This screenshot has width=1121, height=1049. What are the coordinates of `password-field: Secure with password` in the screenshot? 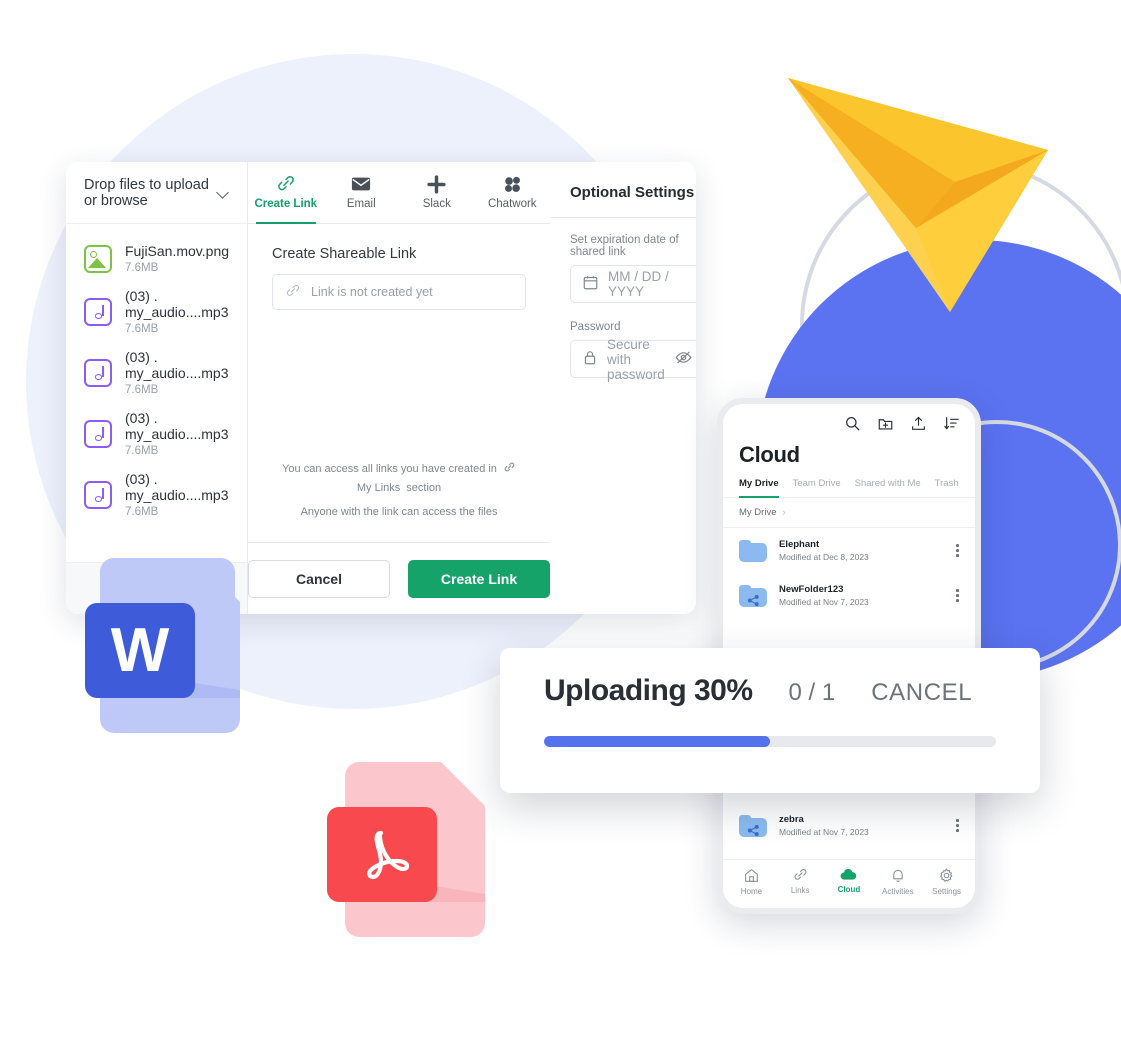 It's located at (633, 359).